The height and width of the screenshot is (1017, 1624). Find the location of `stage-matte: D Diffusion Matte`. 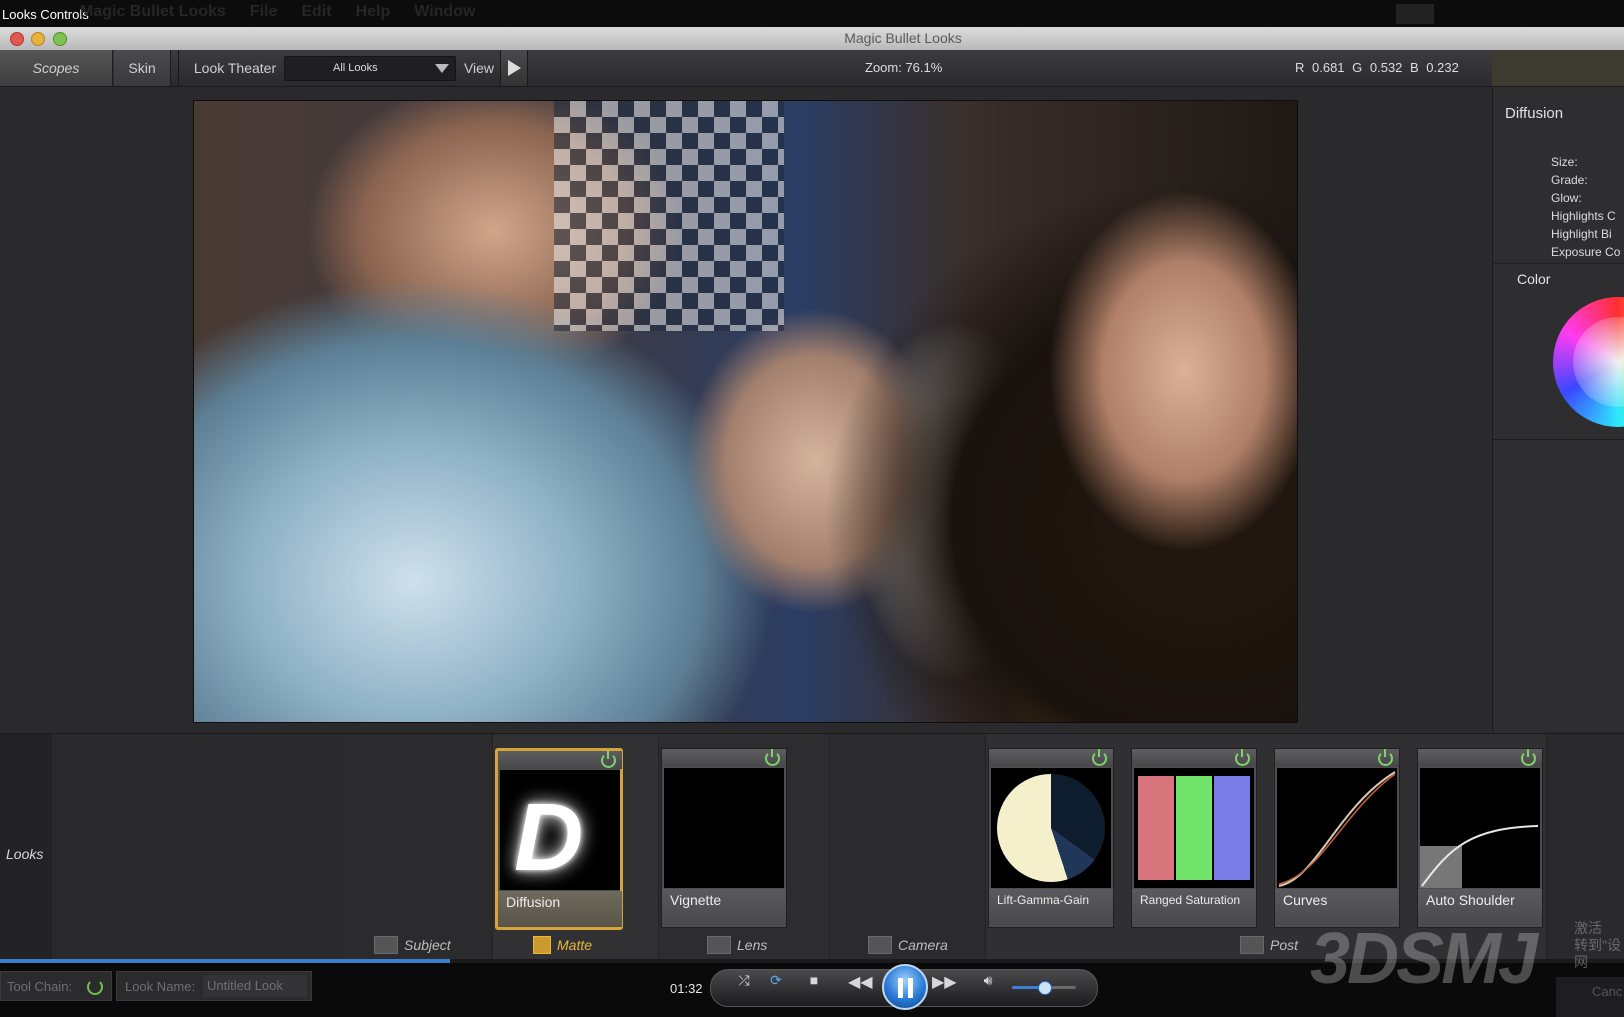

stage-matte: D Diffusion Matte is located at coordinates (576, 850).